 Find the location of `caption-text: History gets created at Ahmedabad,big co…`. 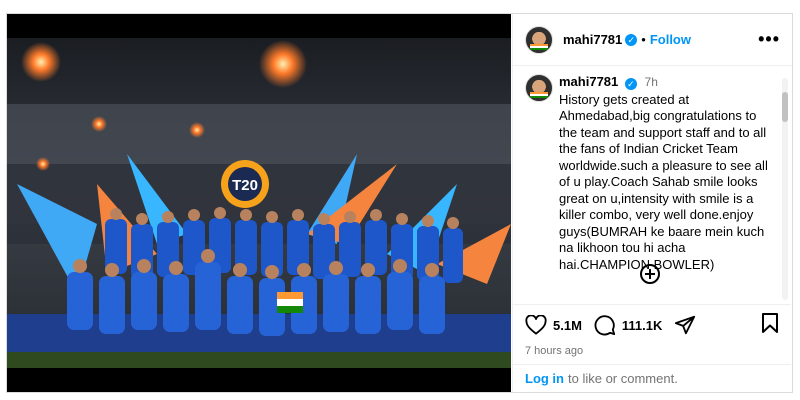

caption-text: History gets created at Ahmedabad,big co… is located at coordinates (663, 181).